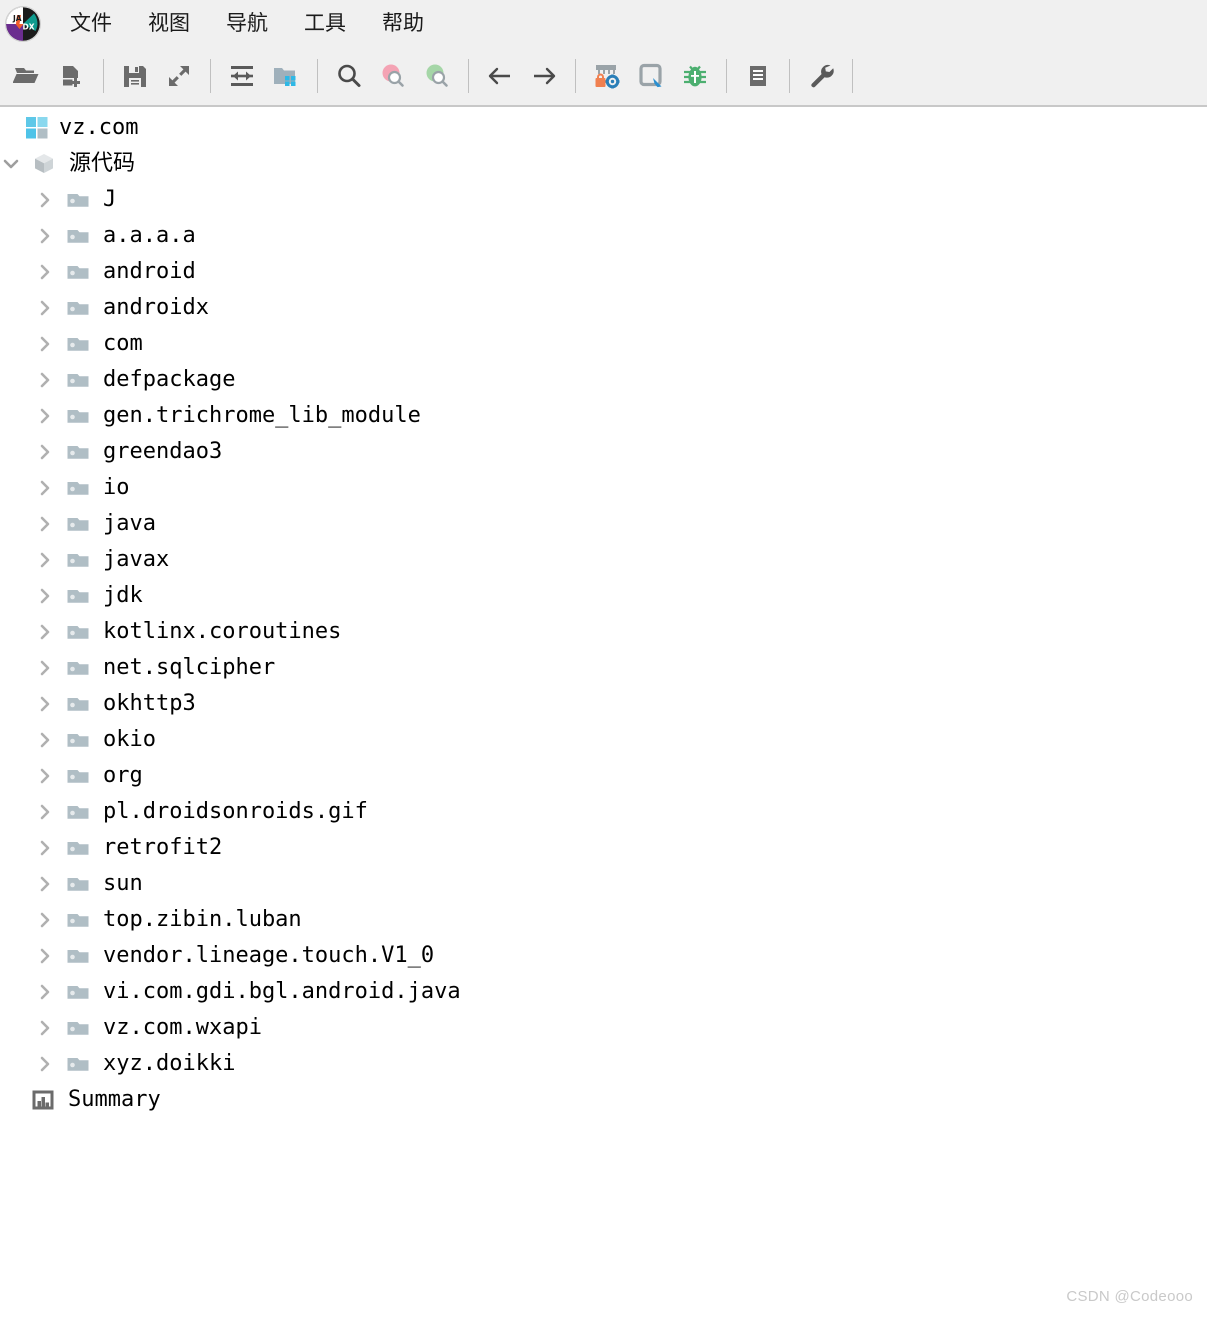  Describe the element at coordinates (247, 23) in the screenshot. I see `menu-item-navigation: 导航` at that location.